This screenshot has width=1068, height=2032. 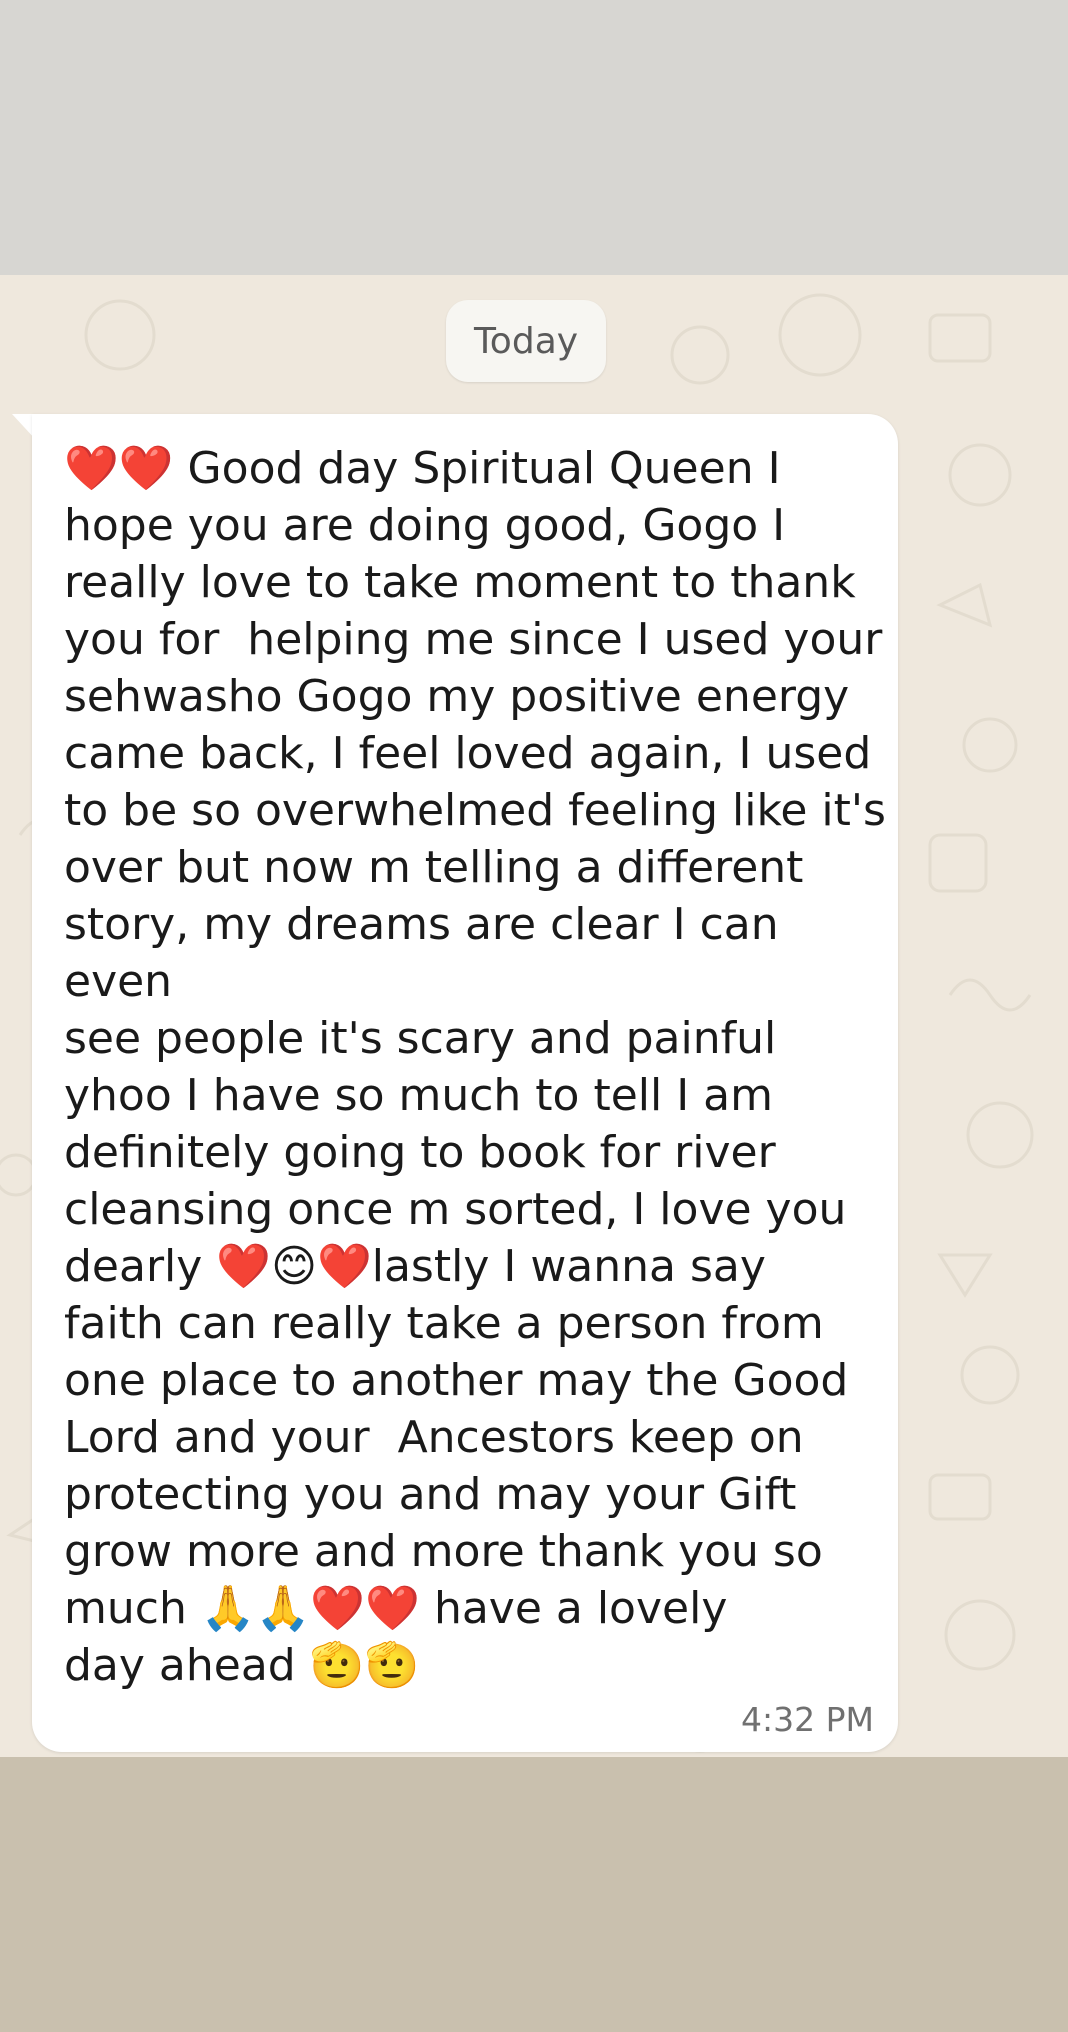 What do you see at coordinates (534, 1894) in the screenshot?
I see `bottom-background` at bounding box center [534, 1894].